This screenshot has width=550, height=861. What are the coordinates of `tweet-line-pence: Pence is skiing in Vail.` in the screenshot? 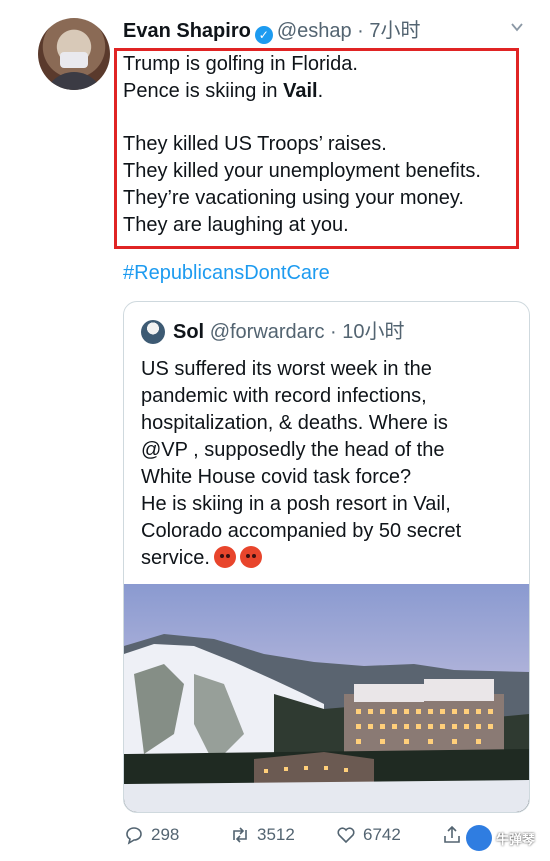 It's located at (319, 91).